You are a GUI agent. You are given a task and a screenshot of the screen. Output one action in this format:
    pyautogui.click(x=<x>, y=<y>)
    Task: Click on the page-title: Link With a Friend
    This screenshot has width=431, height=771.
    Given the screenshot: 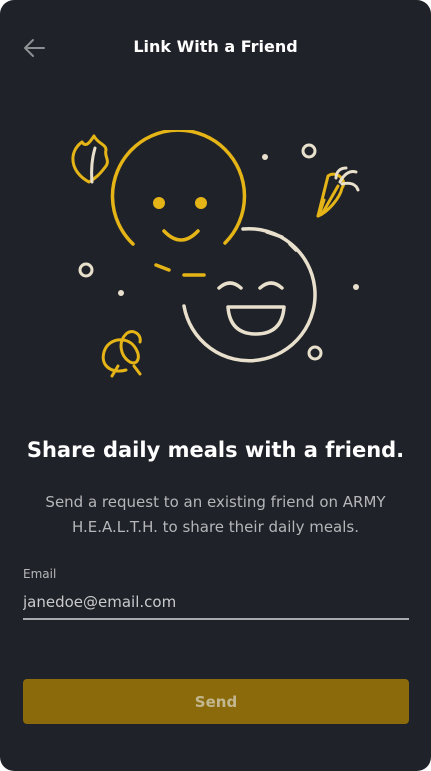 What is the action you would take?
    pyautogui.click(x=215, y=46)
    